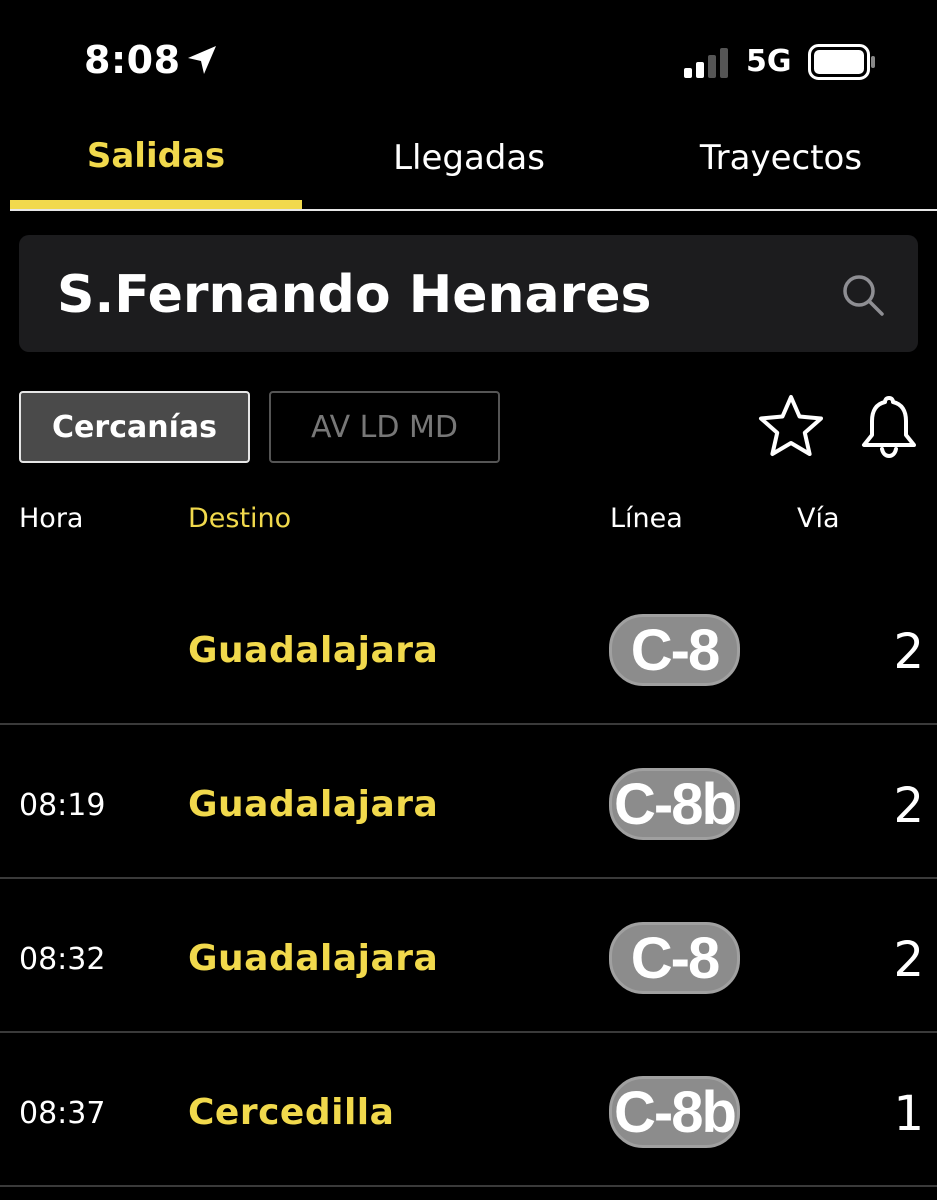 This screenshot has width=937, height=1200. Describe the element at coordinates (384, 427) in the screenshot. I see `filter-av-ld-md-button: AV LD MD` at that location.